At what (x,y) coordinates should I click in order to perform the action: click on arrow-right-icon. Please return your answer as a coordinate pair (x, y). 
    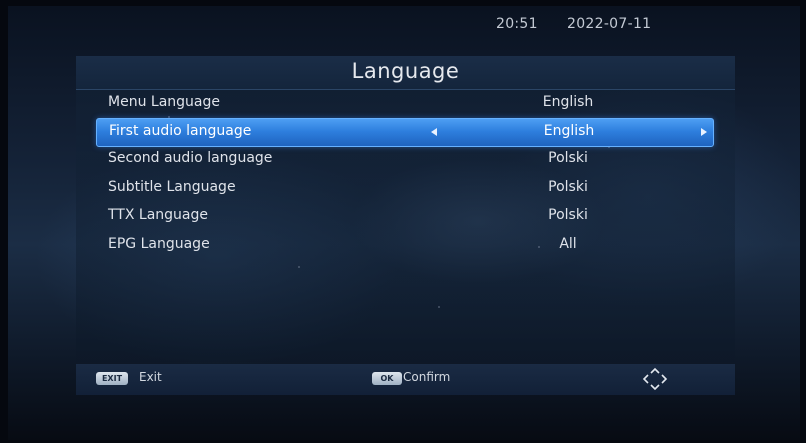
    Looking at the image, I should click on (704, 132).